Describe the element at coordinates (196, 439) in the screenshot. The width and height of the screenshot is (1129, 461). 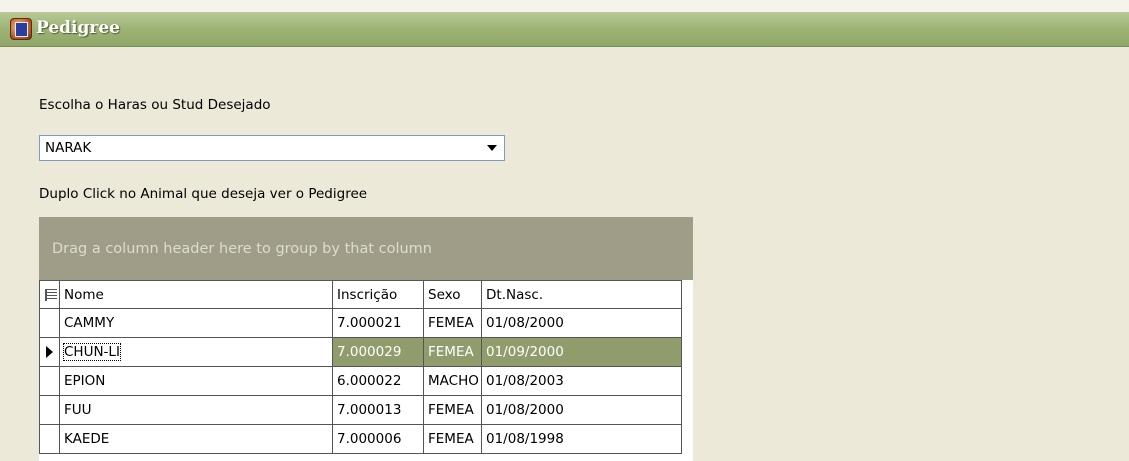
I see `cell-nome: KAEDE` at that location.